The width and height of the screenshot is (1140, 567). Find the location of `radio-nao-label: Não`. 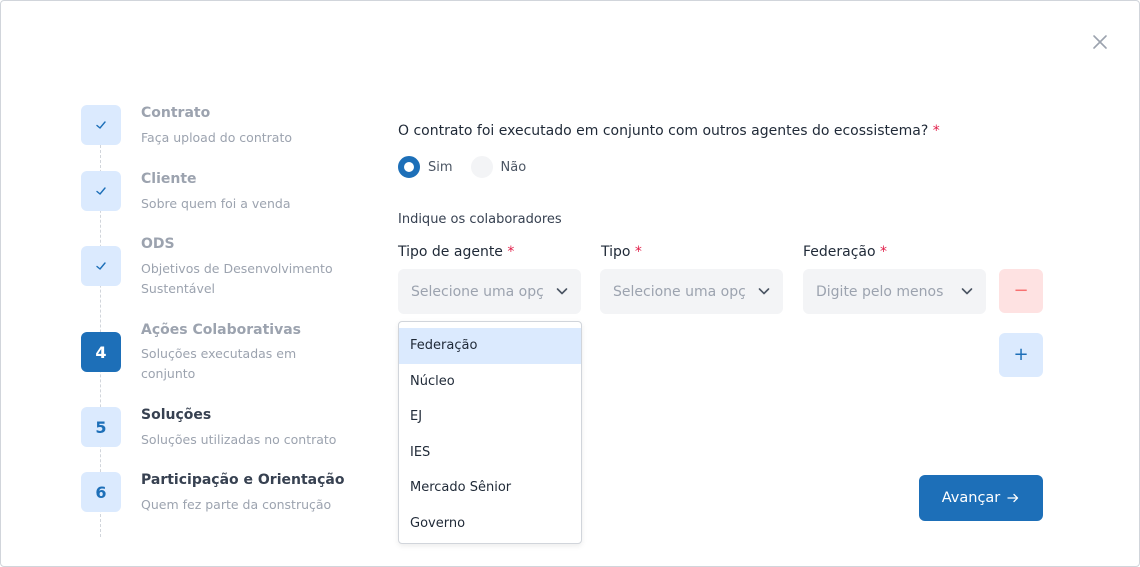

radio-nao-label: Não is located at coordinates (514, 167).